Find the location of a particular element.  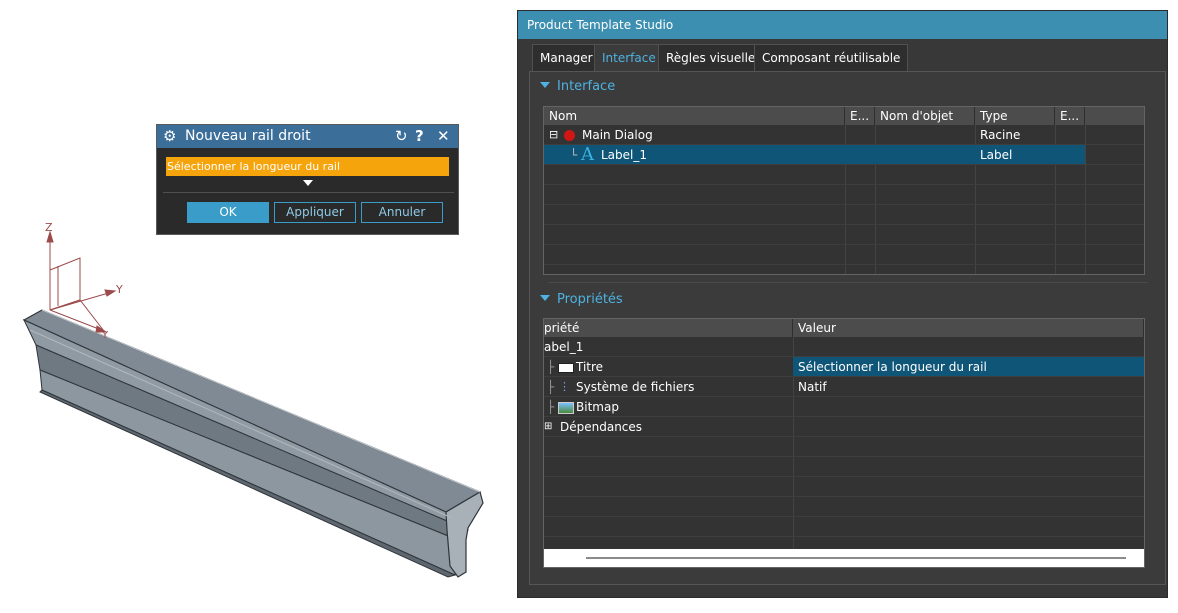

close-icon: ✕ is located at coordinates (443, 136).